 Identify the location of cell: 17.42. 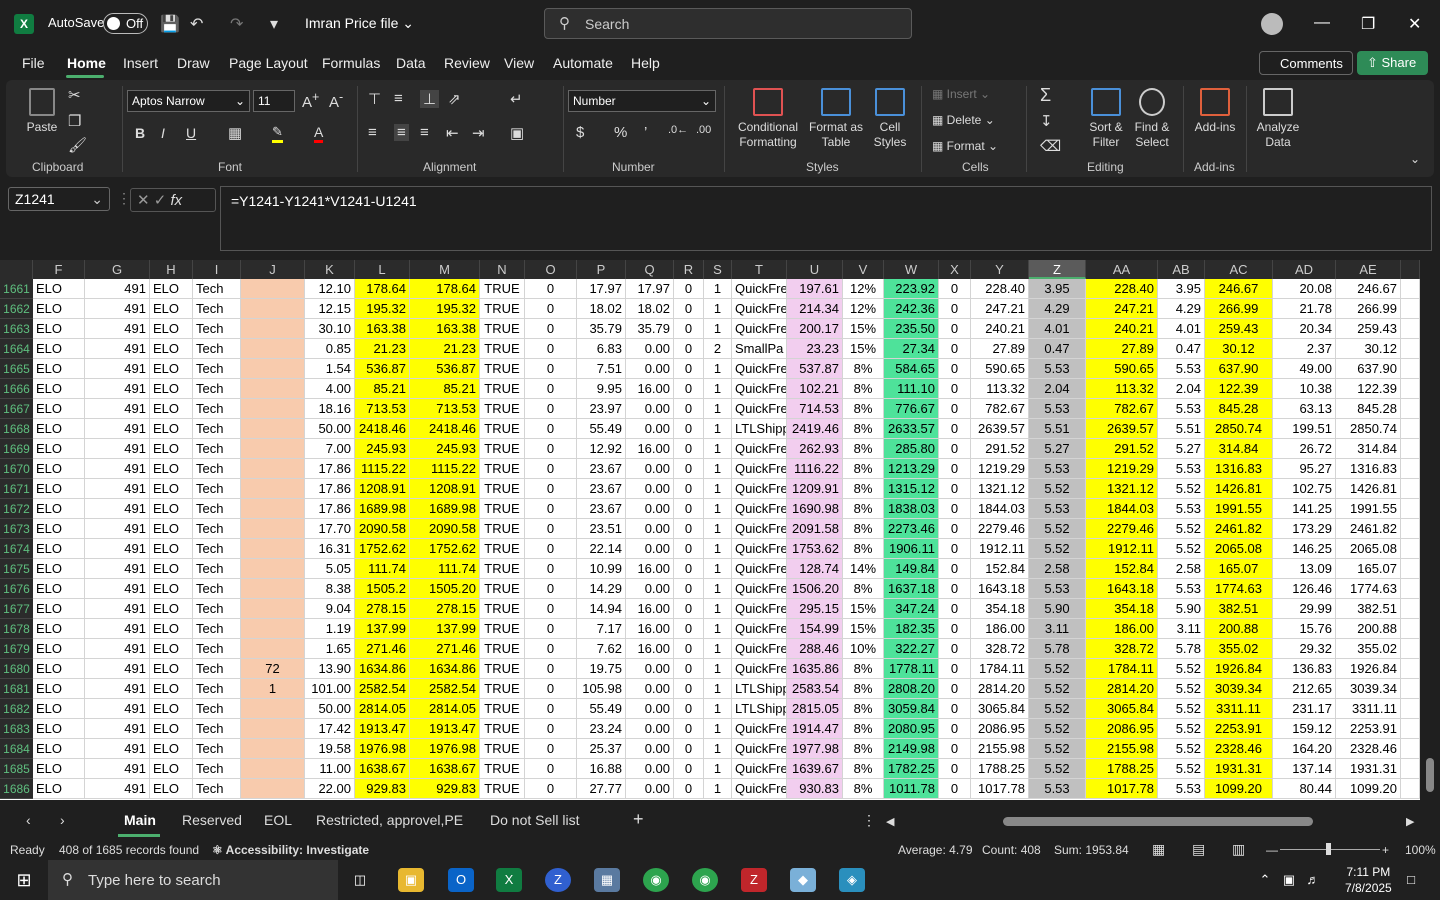
(330, 729).